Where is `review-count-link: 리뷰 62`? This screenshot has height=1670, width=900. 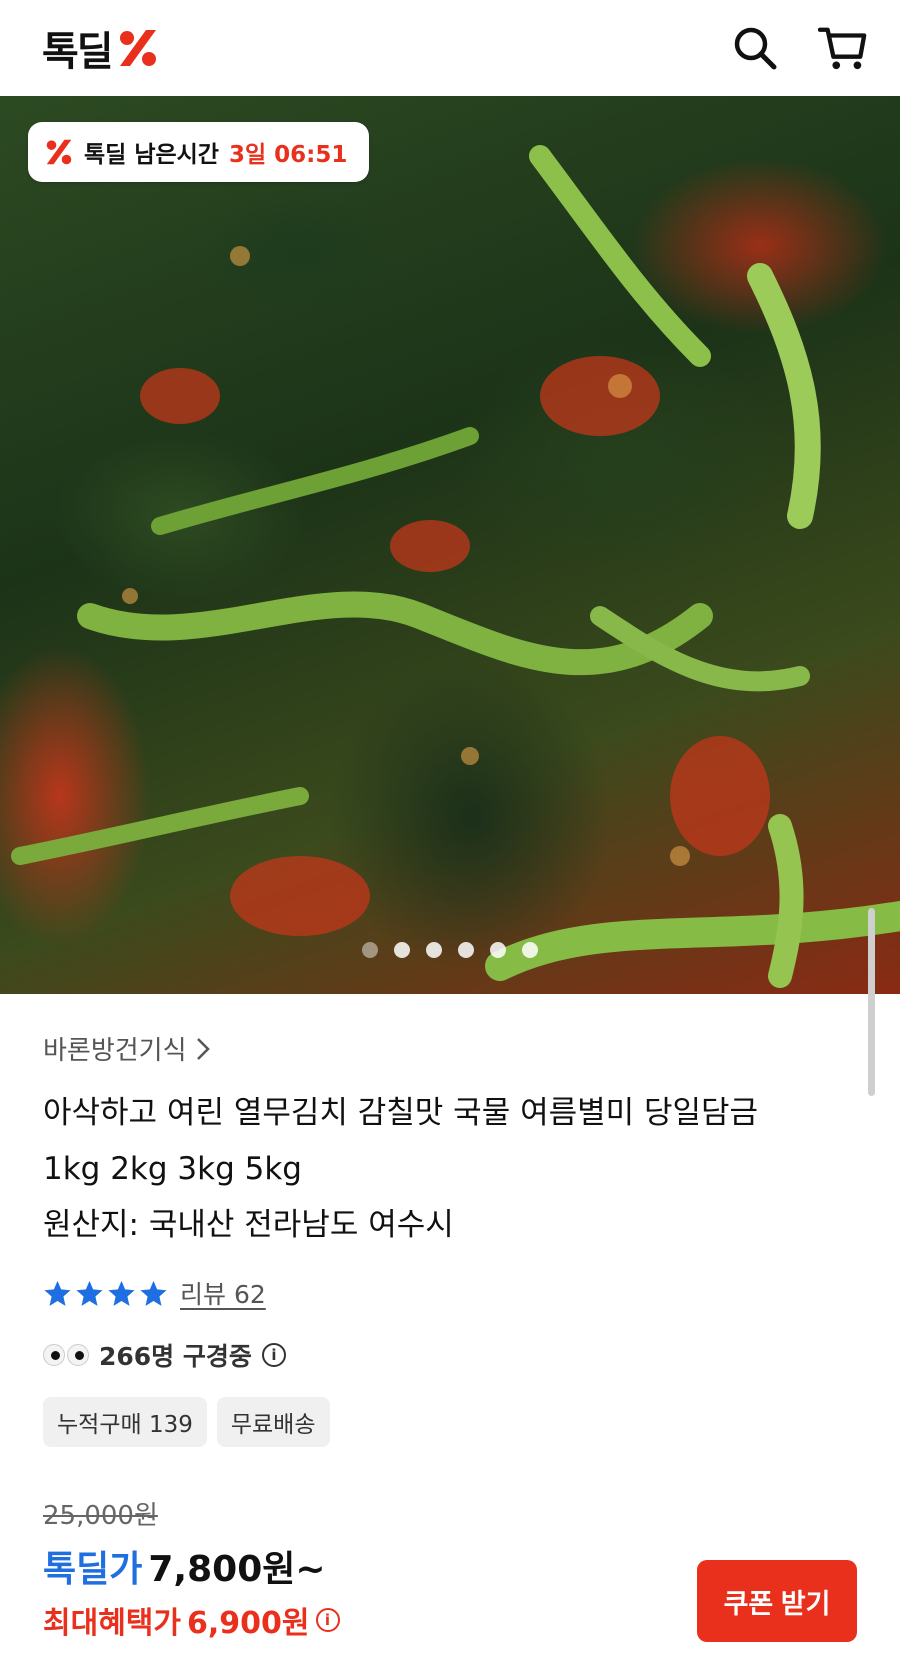 review-count-link: 리뷰 62 is located at coordinates (223, 1293).